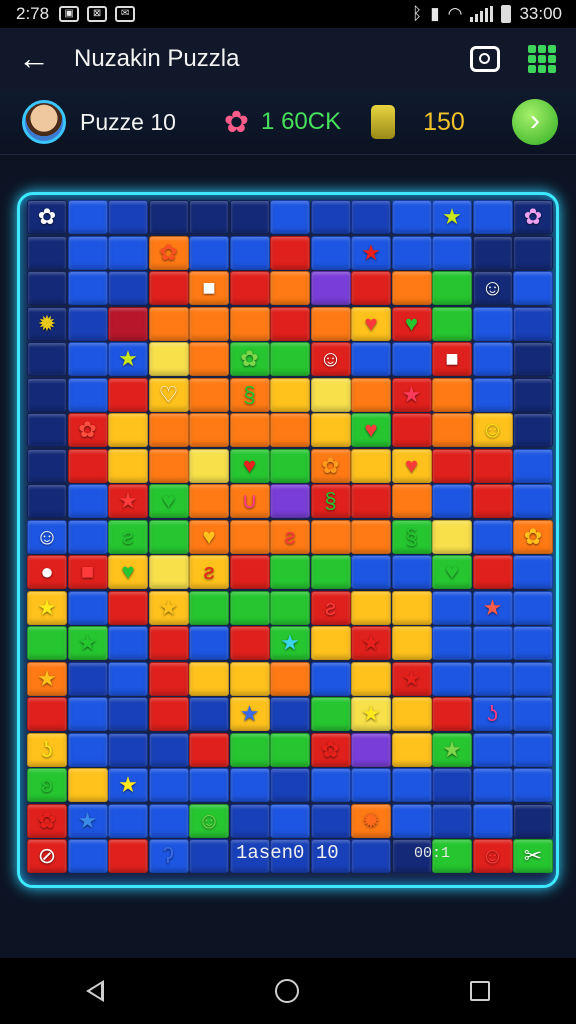 The height and width of the screenshot is (1024, 576). What do you see at coordinates (47, 785) in the screenshot?
I see `board-tile: ʚ` at bounding box center [47, 785].